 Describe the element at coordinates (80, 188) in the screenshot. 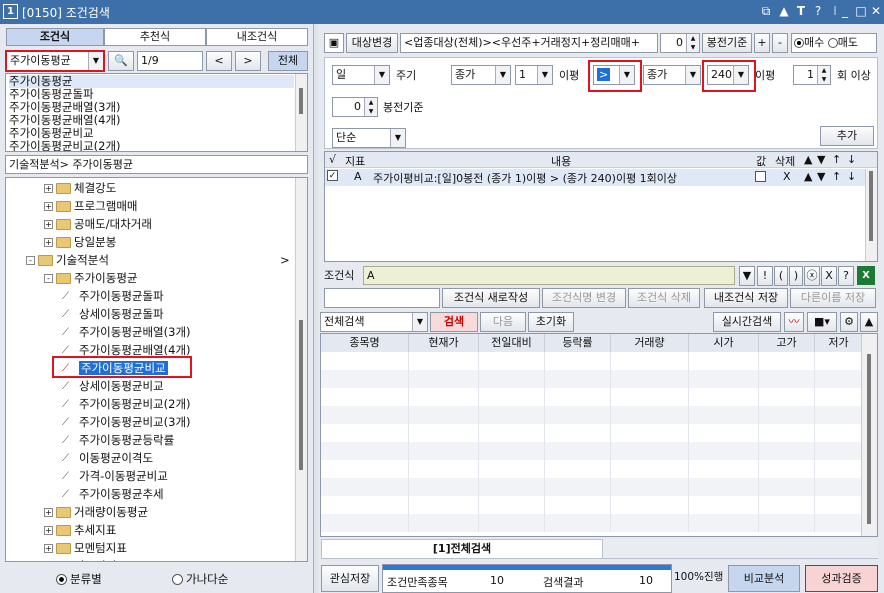

I see `tree-item: + 체결강도` at that location.